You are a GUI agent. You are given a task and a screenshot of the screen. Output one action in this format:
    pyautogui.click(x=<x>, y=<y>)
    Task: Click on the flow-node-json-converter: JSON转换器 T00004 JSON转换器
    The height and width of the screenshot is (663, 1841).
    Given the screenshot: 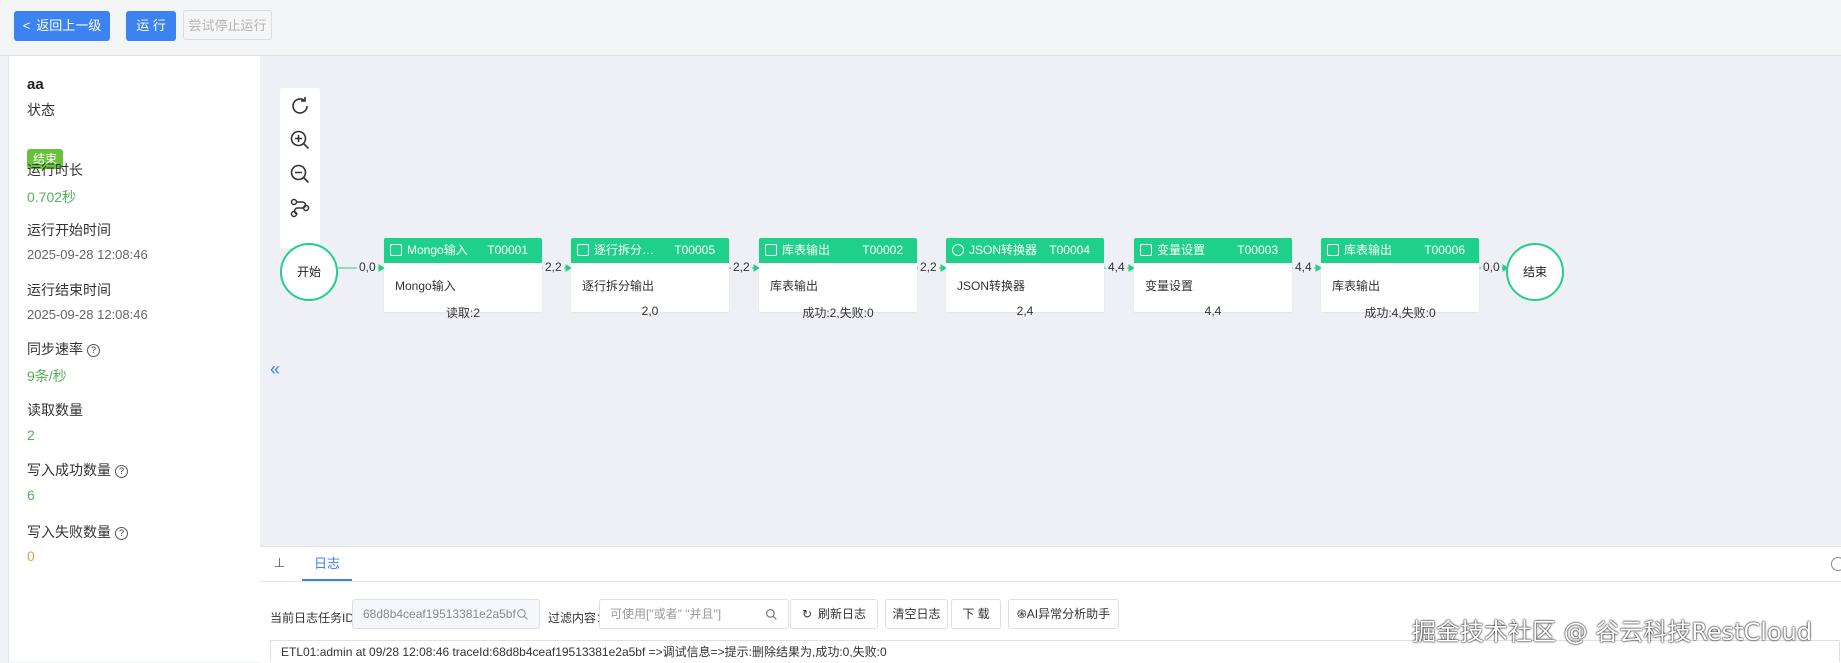 What is the action you would take?
    pyautogui.click(x=1025, y=275)
    